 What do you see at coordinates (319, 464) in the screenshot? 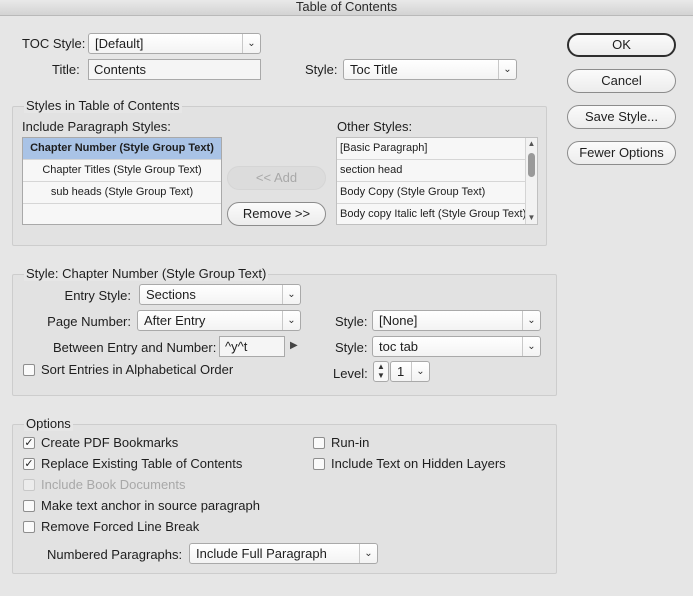
I see `include-hidden-layers-checkbox` at bounding box center [319, 464].